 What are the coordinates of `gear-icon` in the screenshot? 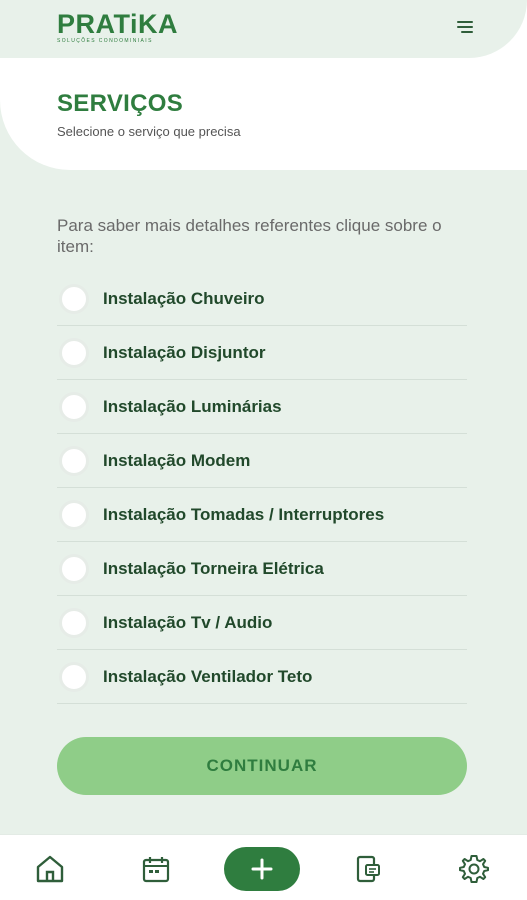 It's located at (474, 869).